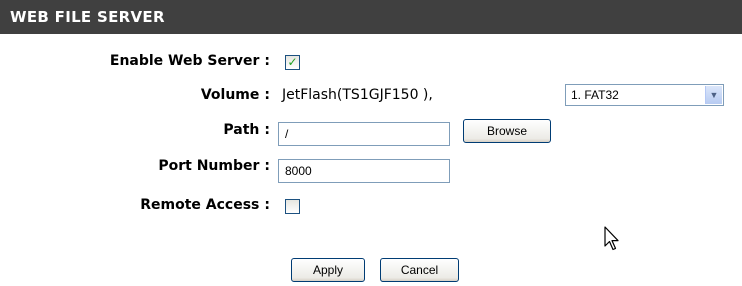  Describe the element at coordinates (189, 61) in the screenshot. I see `enable-web-server-label: Enable Web Server:` at that location.